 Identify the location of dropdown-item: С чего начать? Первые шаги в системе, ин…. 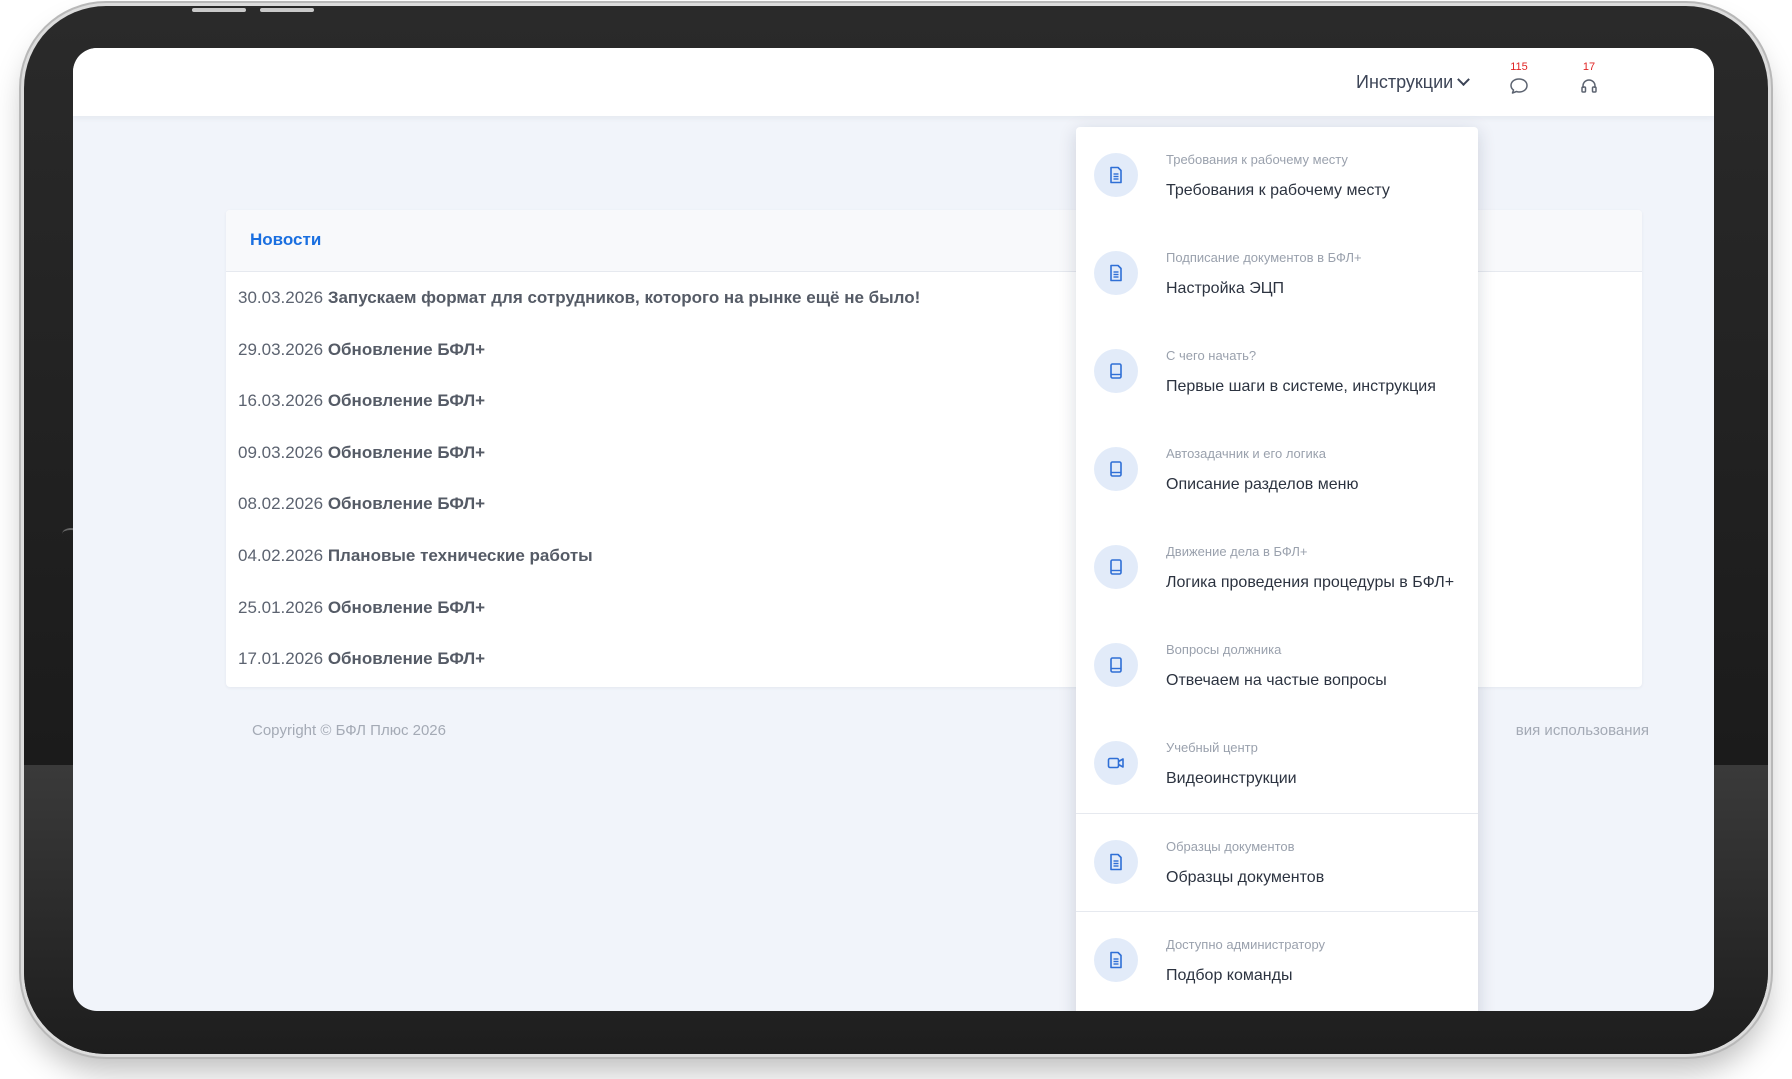
(1277, 372).